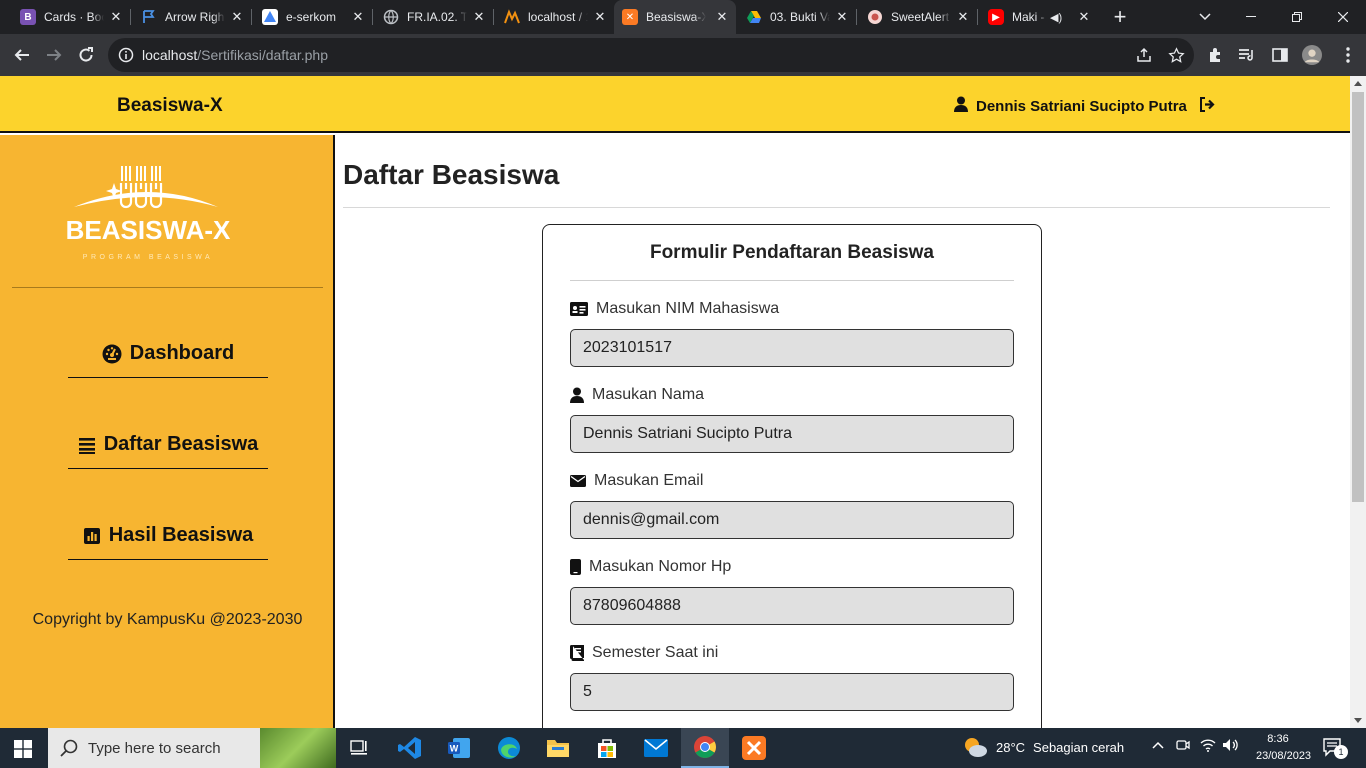 This screenshot has width=1366, height=768. I want to click on volume-icon, so click(1230, 746).